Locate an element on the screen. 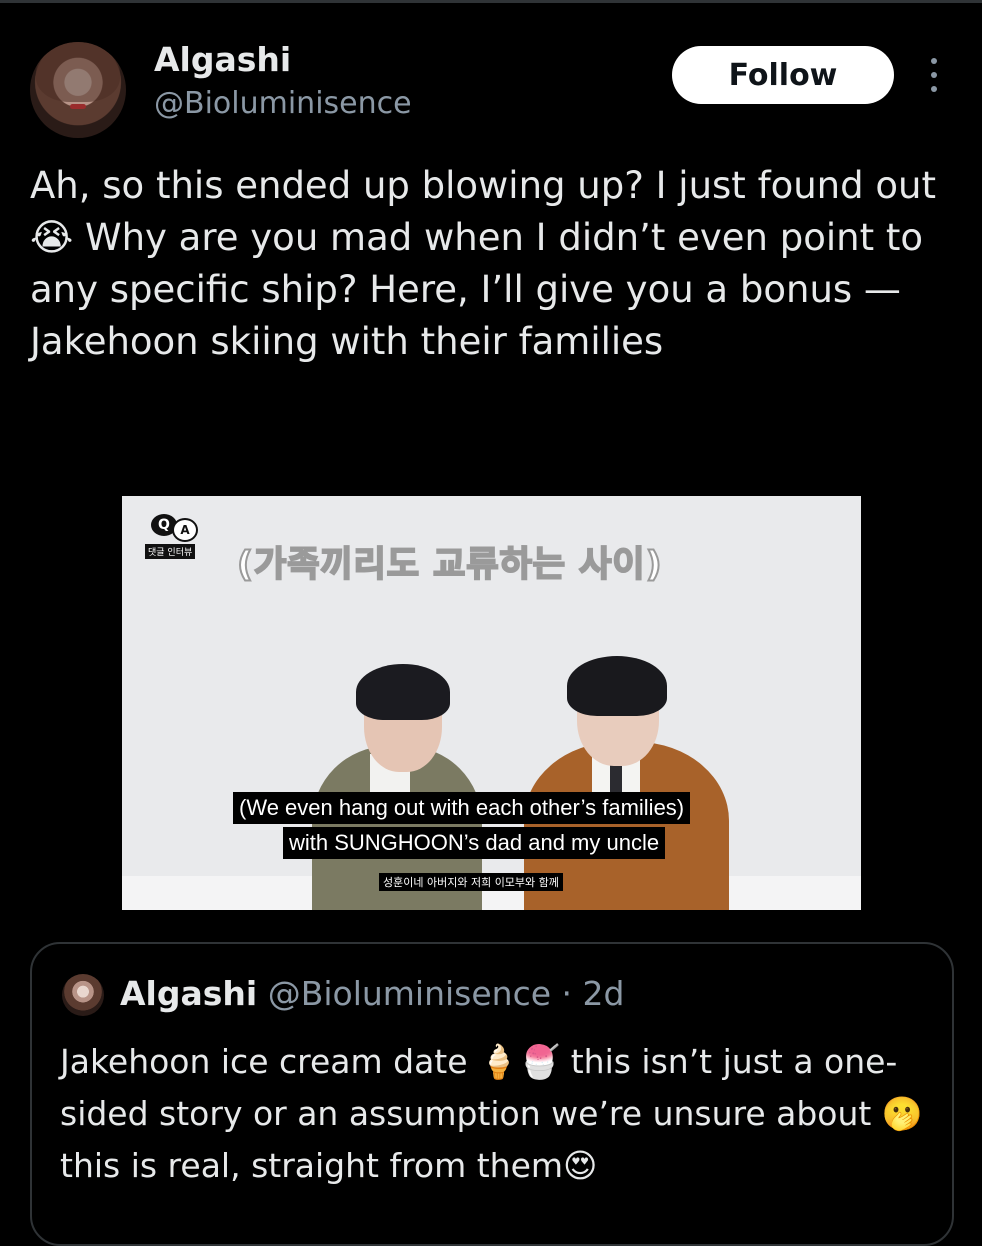 The height and width of the screenshot is (1246, 982). quoted-header: Algashi @Bioluminisence · 2d is located at coordinates (372, 994).